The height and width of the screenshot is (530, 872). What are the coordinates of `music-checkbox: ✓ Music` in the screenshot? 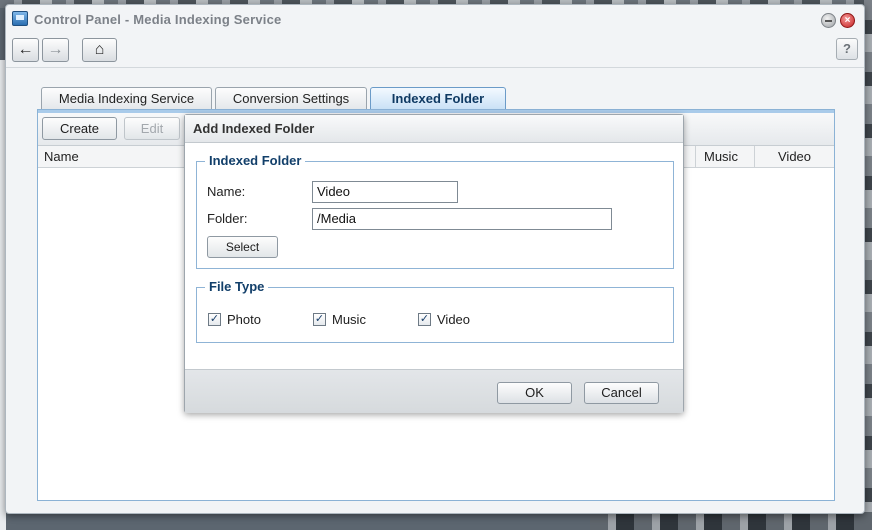 It's located at (339, 319).